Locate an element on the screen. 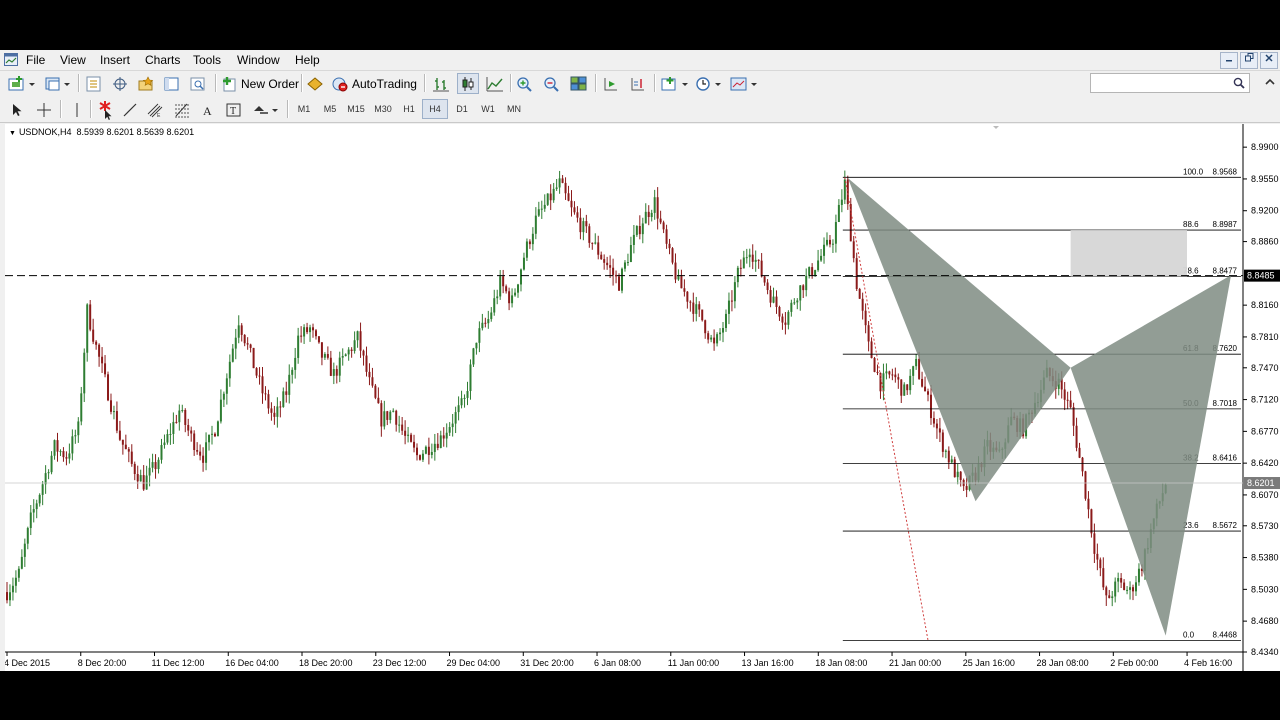  collapse-triangle-icon: ▼ is located at coordinates (12, 133).